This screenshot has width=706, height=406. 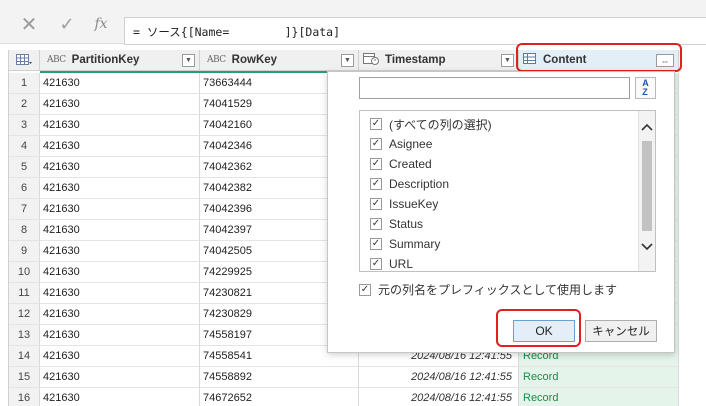 I want to click on search-input, so click(x=494, y=88).